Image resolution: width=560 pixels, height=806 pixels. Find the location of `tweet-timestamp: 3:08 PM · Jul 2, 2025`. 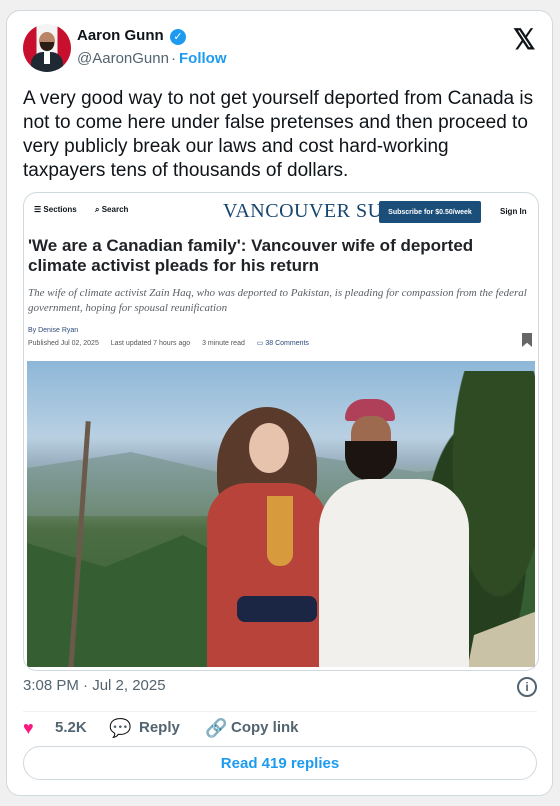

tweet-timestamp: 3:08 PM · Jul 2, 2025 is located at coordinates (94, 685).